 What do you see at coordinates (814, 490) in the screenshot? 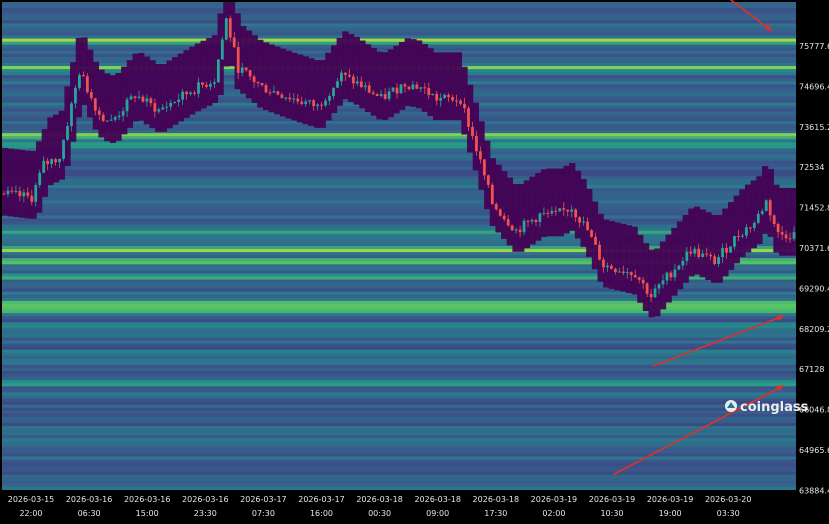
I see `y-tick-label: 63884.4` at bounding box center [814, 490].